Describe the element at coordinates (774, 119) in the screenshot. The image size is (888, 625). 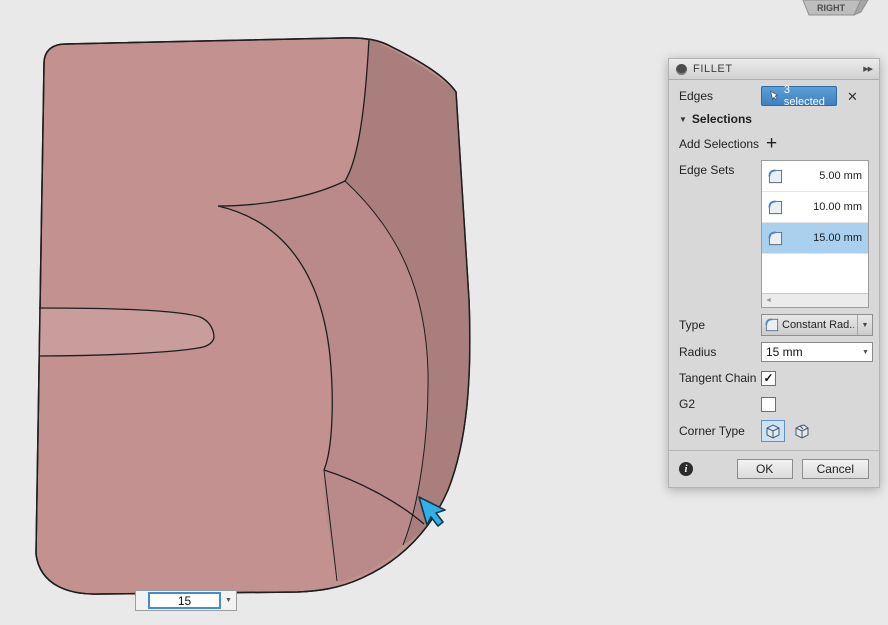
I see `selections-section-header: ▼ Selections` at that location.